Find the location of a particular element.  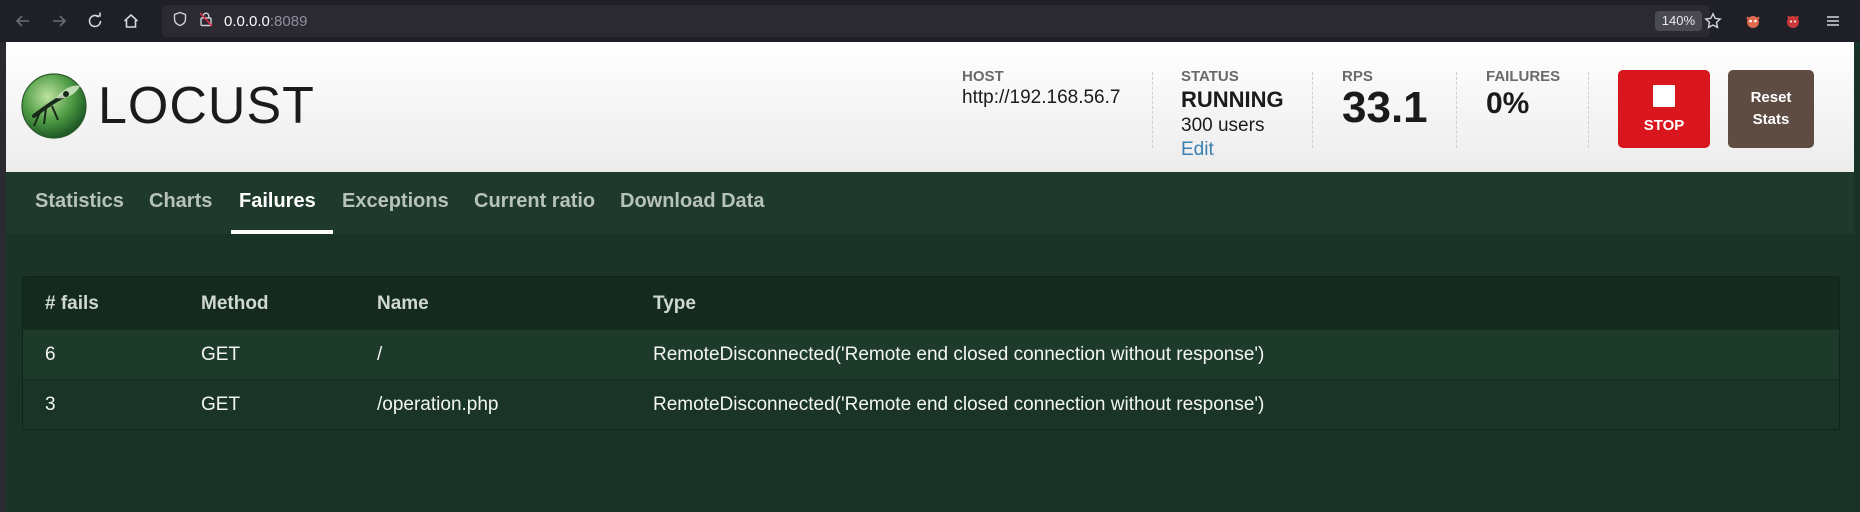

forward-icon is located at coordinates (59, 21).